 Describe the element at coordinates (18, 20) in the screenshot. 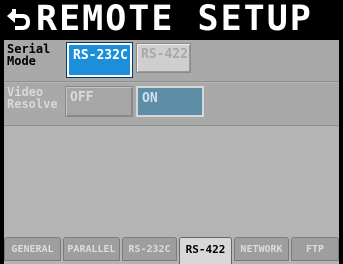

I see `return-arrow-icon` at that location.